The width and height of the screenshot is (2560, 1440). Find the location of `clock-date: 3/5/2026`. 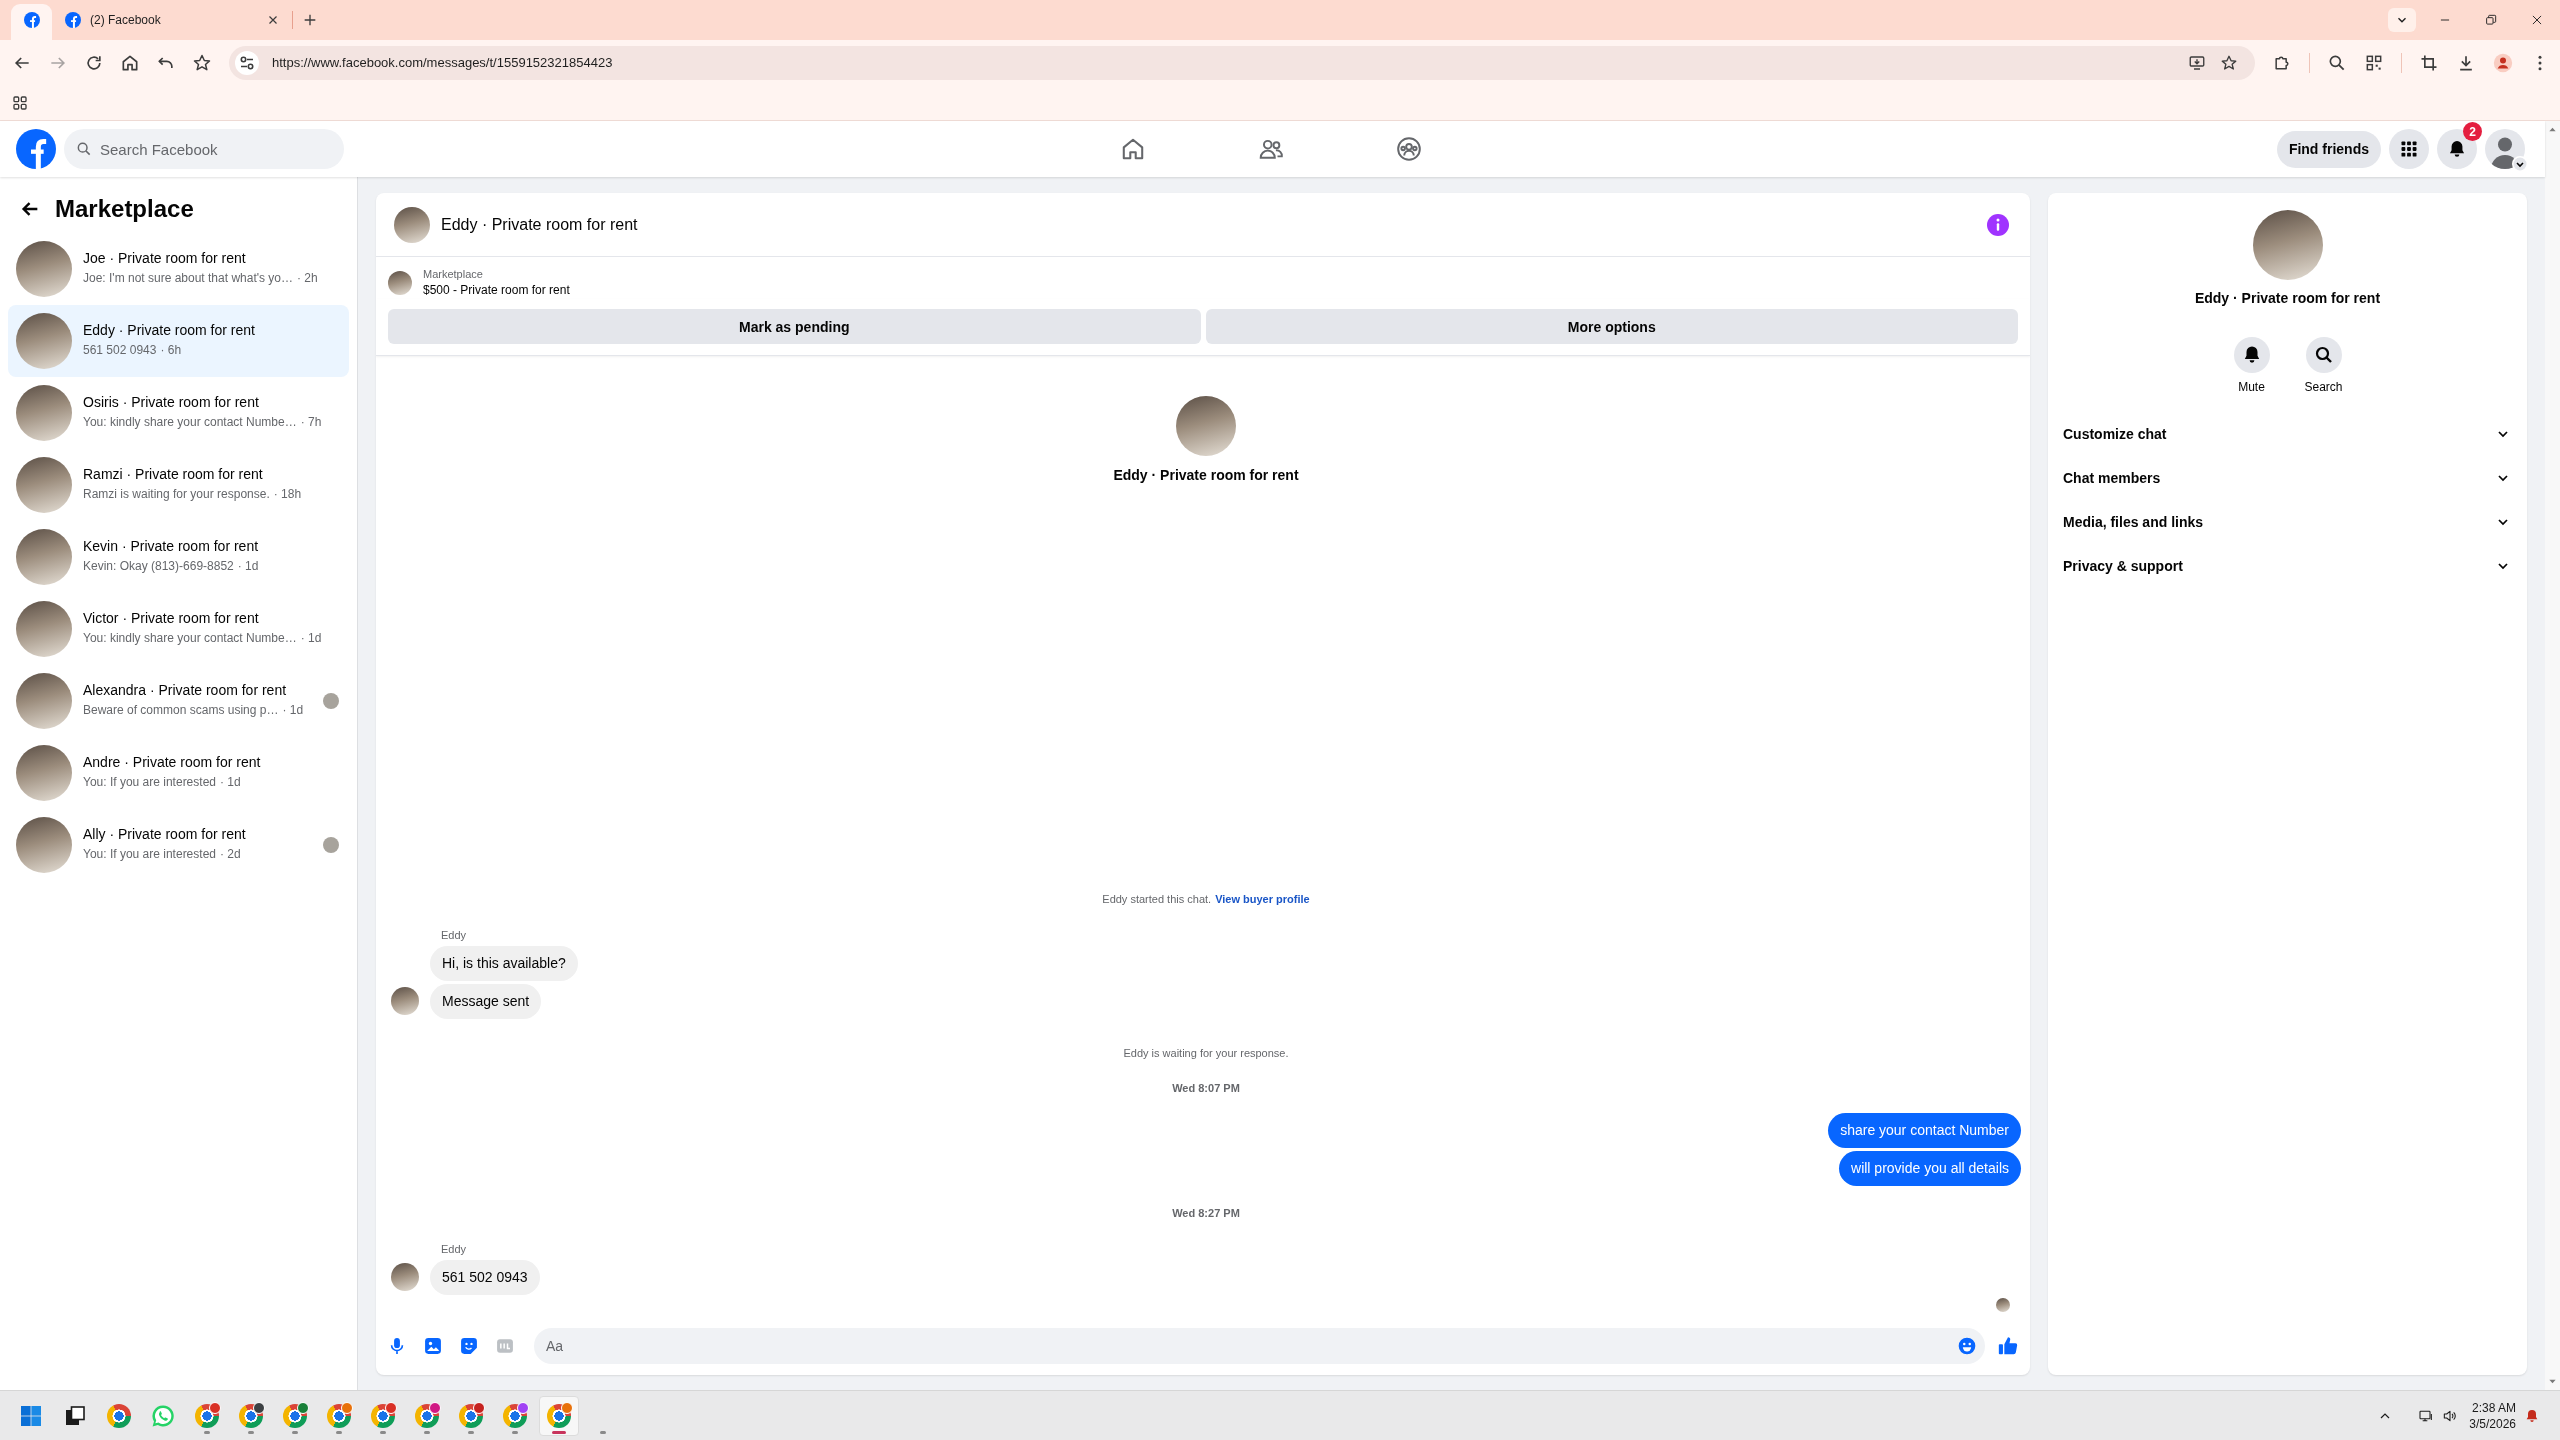

clock-date: 3/5/2026 is located at coordinates (2492, 1423).